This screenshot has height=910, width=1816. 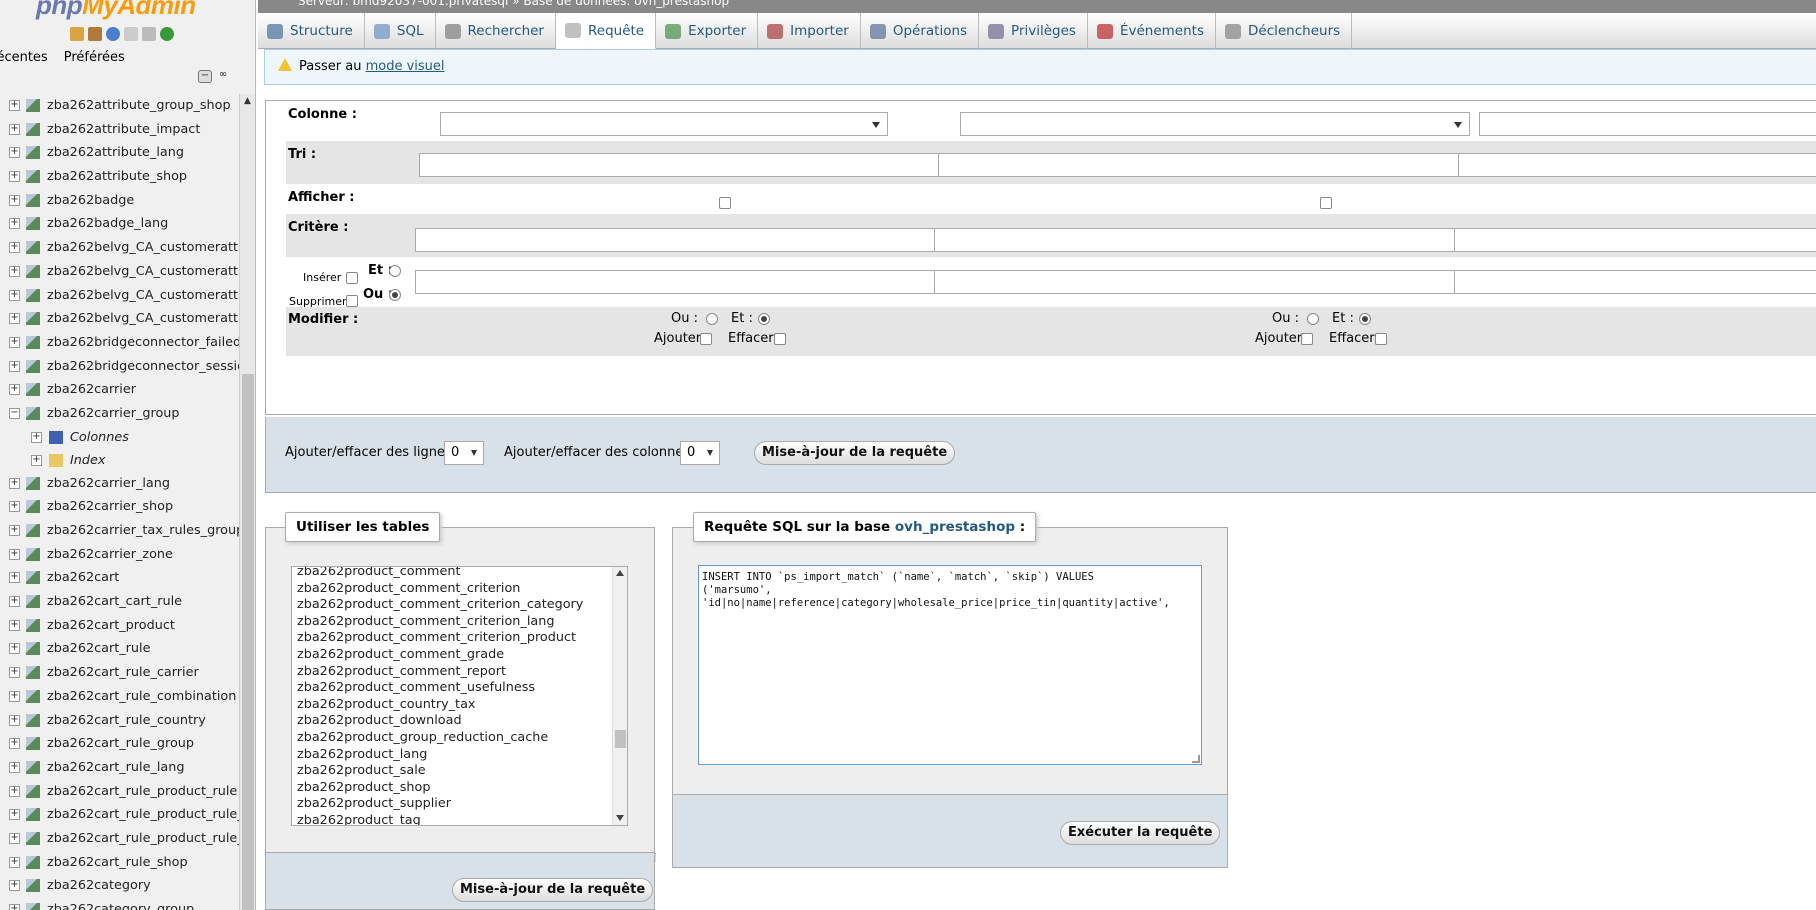 I want to click on list-item: zba262product_comment_criterion, so click(x=459, y=589).